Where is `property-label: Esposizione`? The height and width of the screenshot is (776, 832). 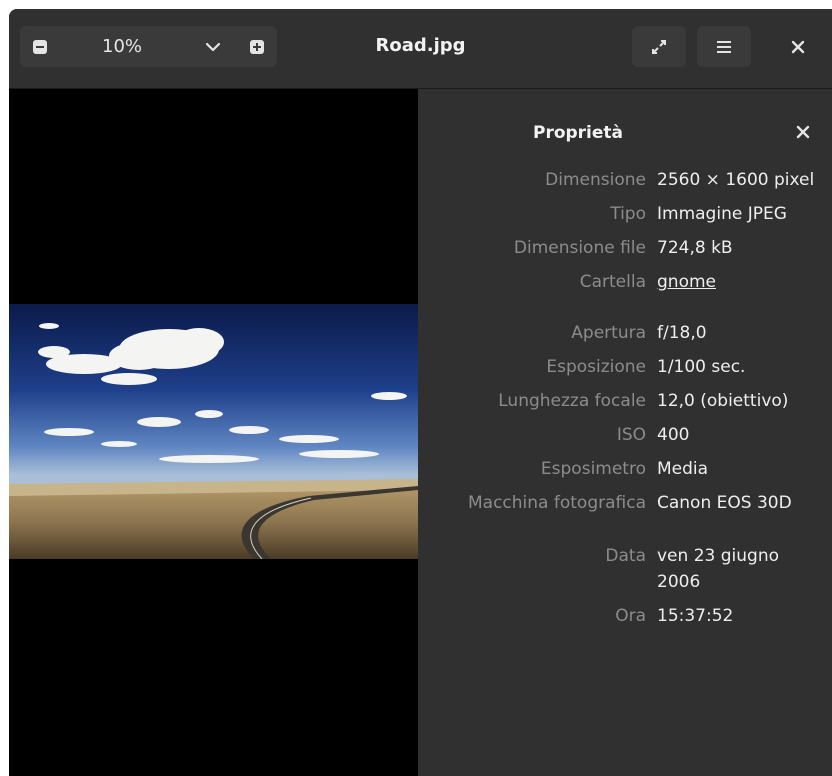 property-label: Esposizione is located at coordinates (596, 367).